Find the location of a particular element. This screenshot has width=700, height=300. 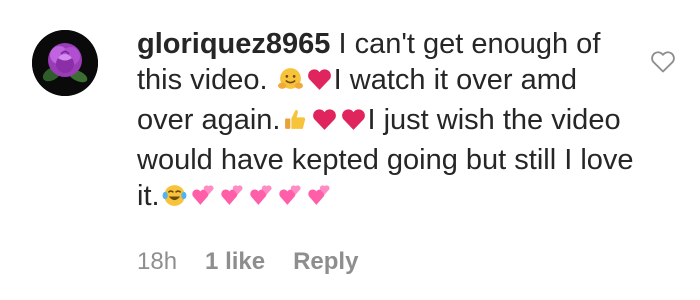

comment-meta: 18h 1 like Reply is located at coordinates (247, 262).